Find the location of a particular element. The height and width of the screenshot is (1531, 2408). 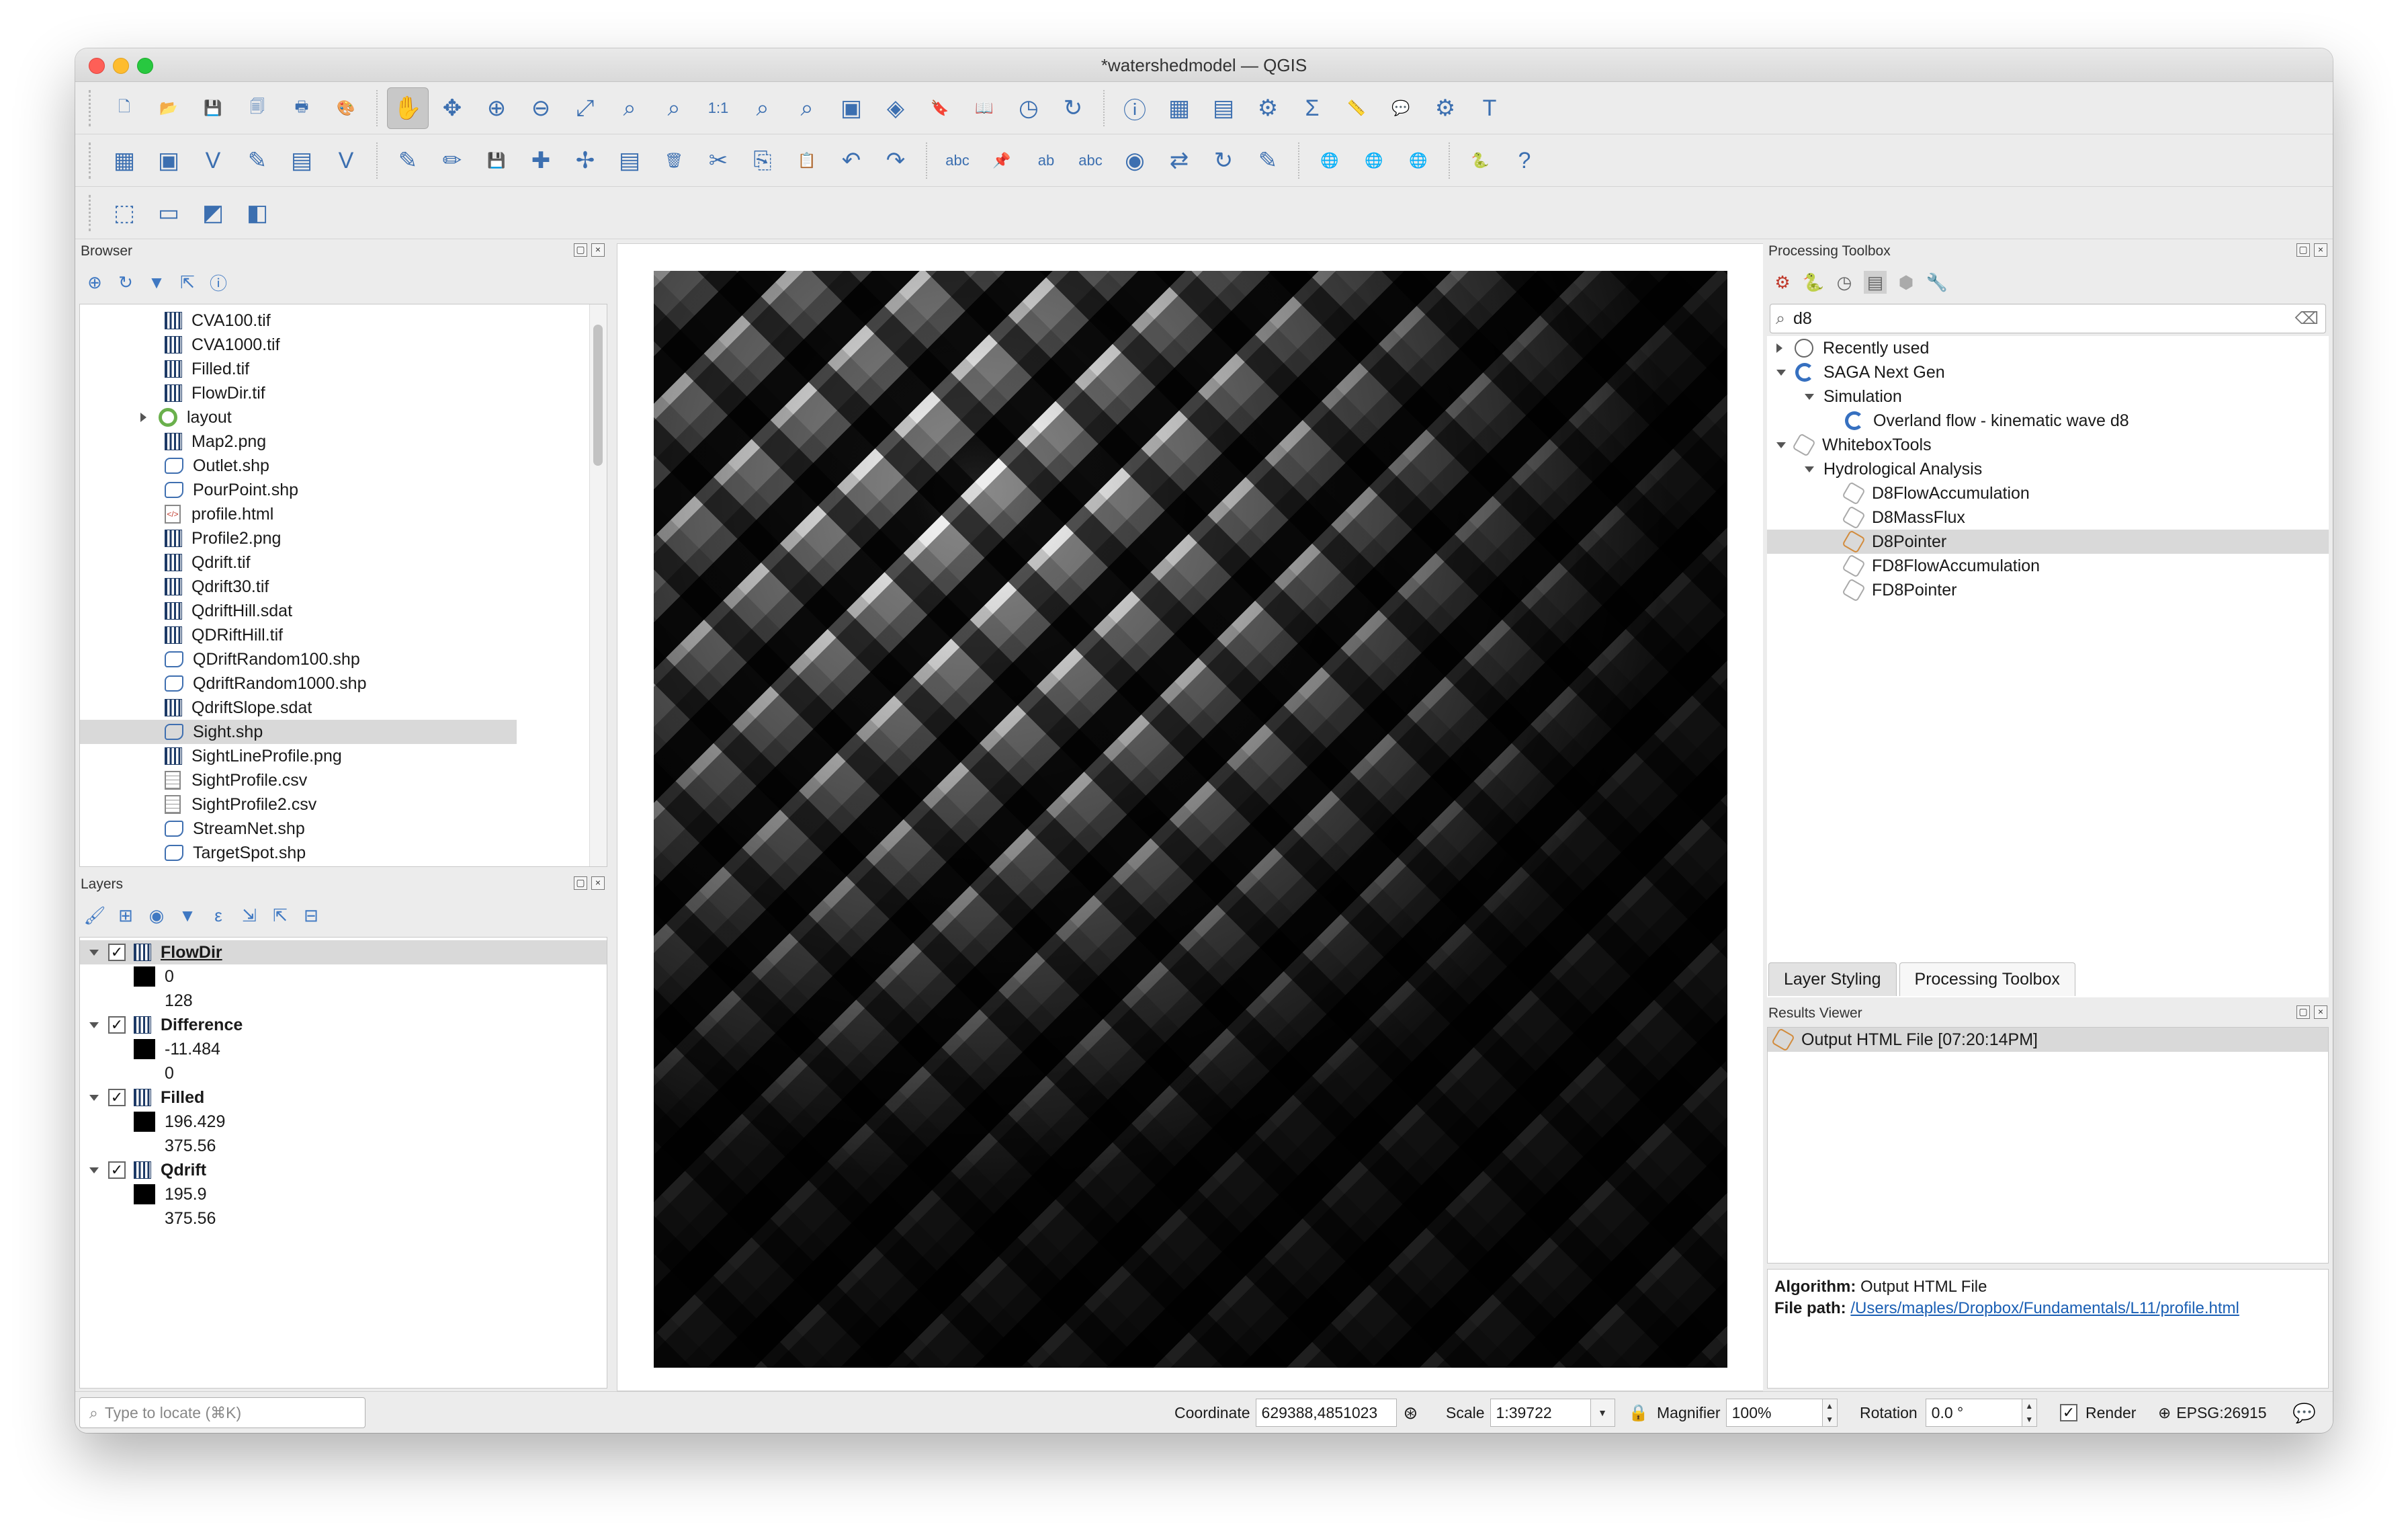

browser-item: PourPoint.shp is located at coordinates (298, 490).